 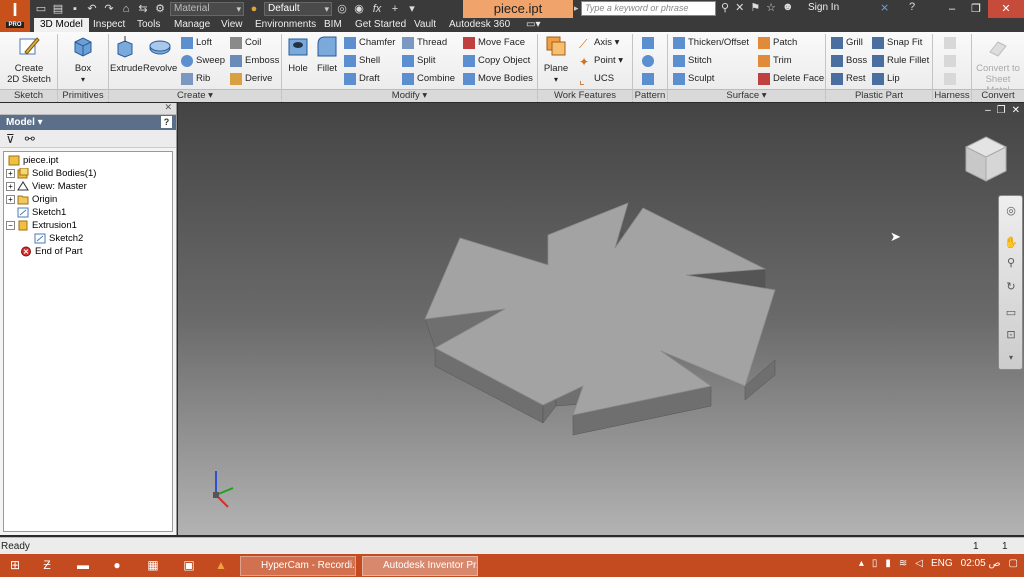 What do you see at coordinates (10, 225) in the screenshot?
I see `collapse-icon: −` at bounding box center [10, 225].